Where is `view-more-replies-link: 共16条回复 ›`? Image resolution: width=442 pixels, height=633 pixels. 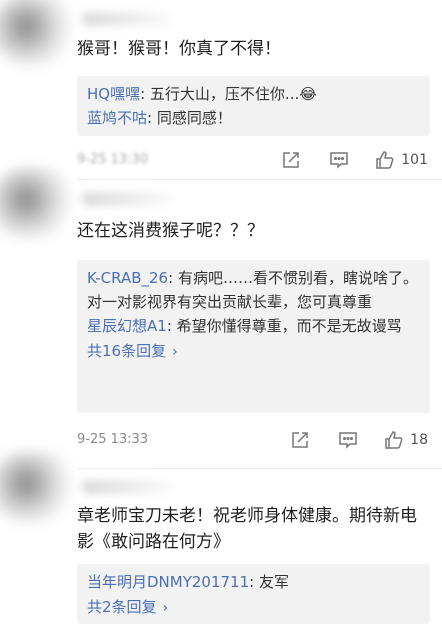
view-more-replies-link: 共16条回复 › is located at coordinates (132, 351).